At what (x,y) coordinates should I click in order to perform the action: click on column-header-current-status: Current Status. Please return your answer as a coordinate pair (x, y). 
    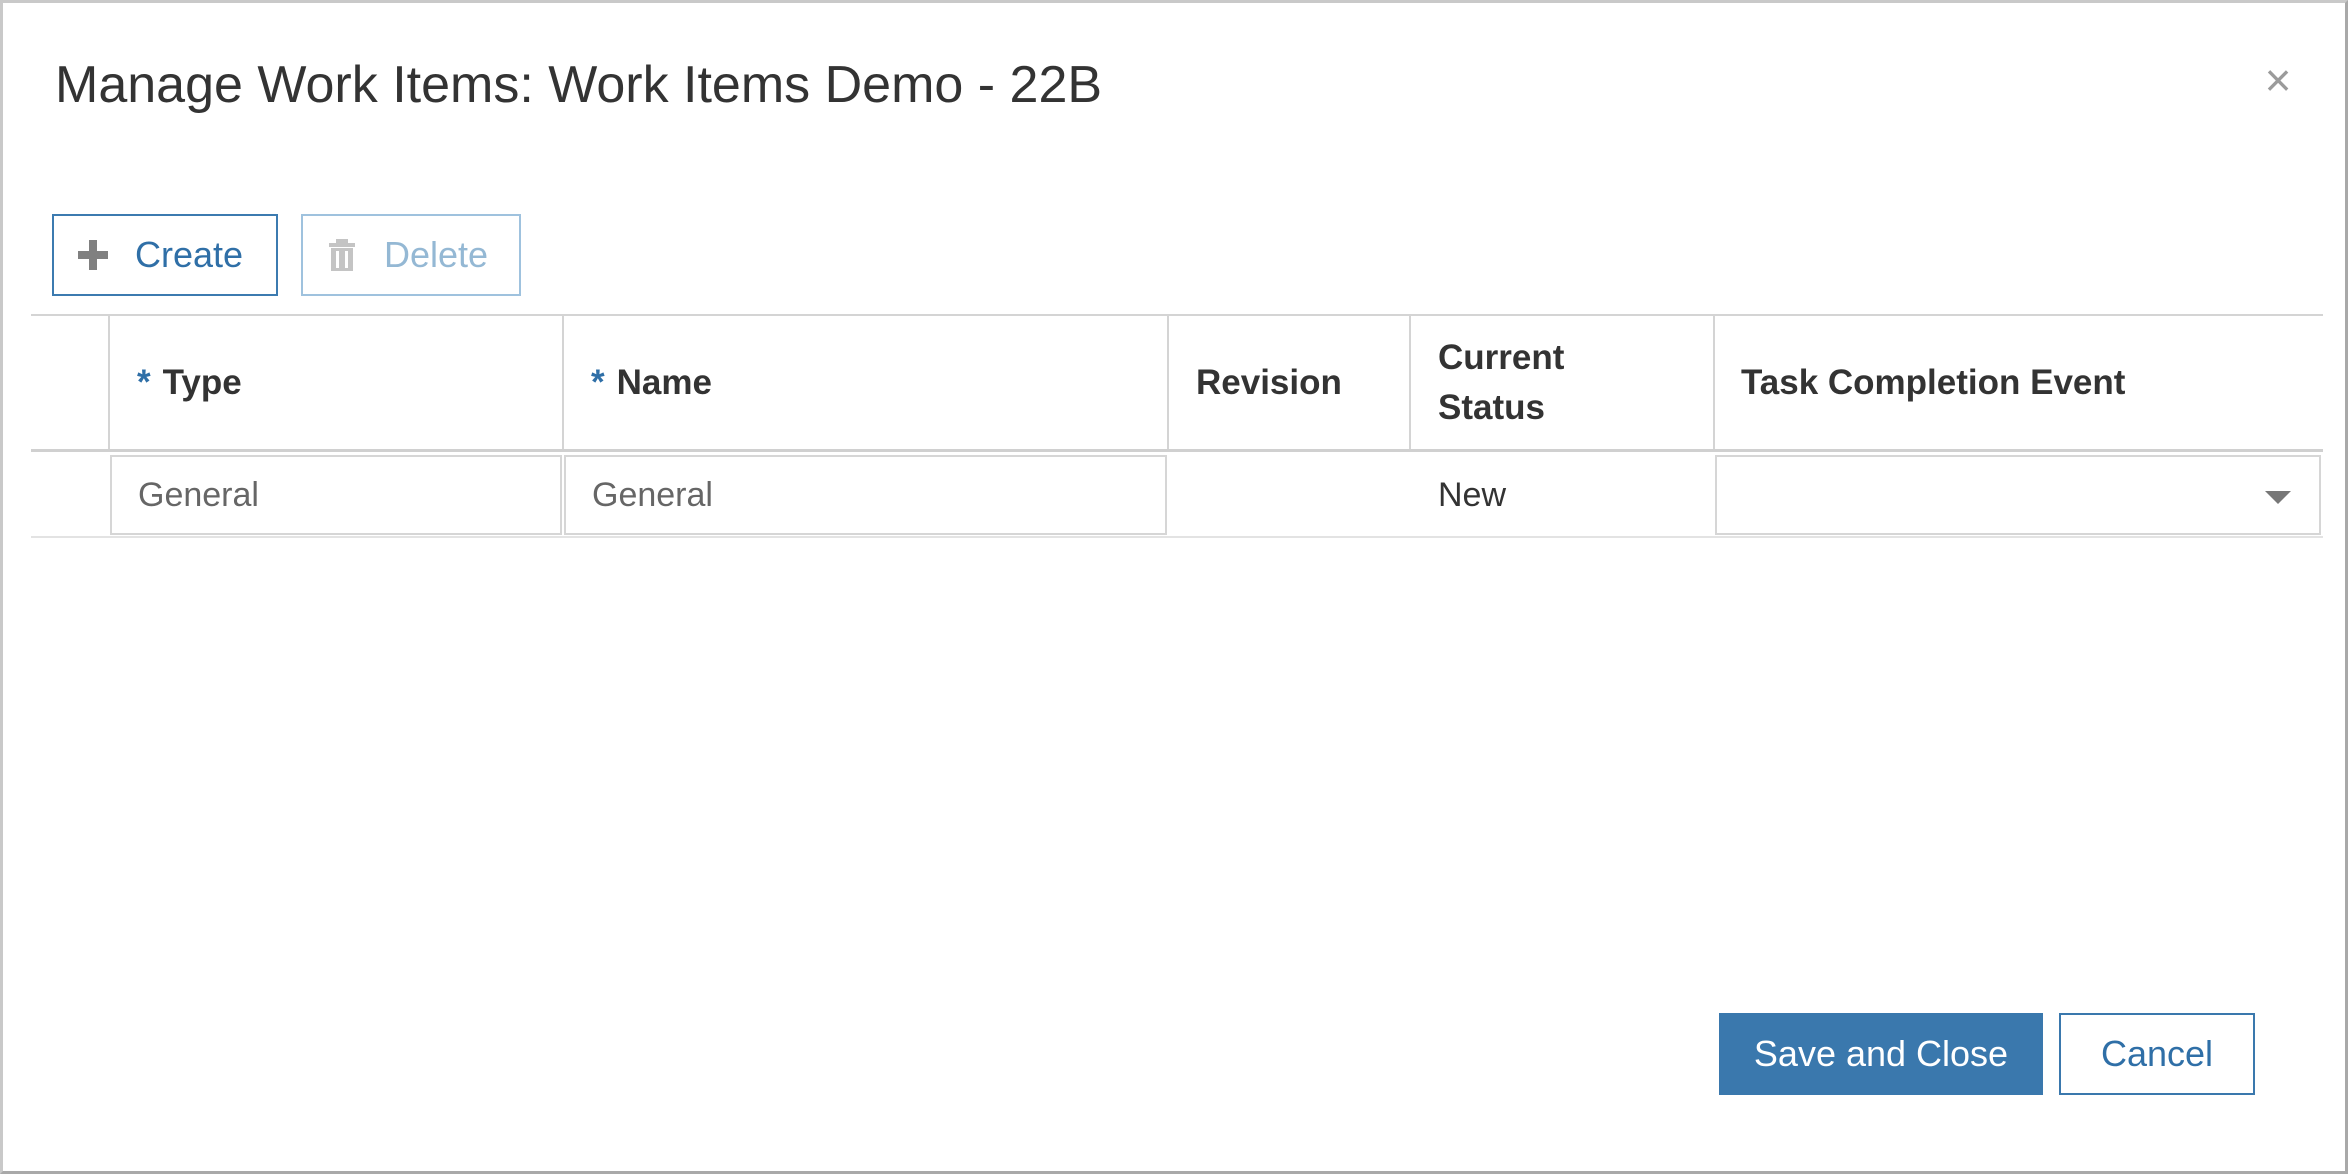
    Looking at the image, I should click on (1501, 382).